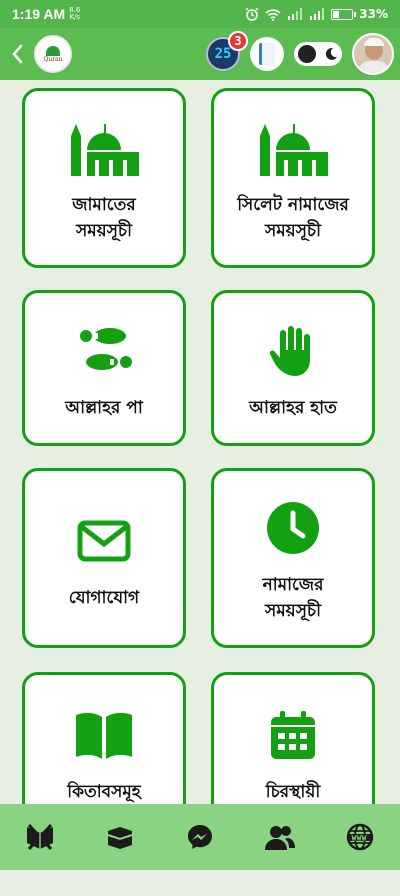  I want to click on card-label: আল্লাহর হাত, so click(293, 408).